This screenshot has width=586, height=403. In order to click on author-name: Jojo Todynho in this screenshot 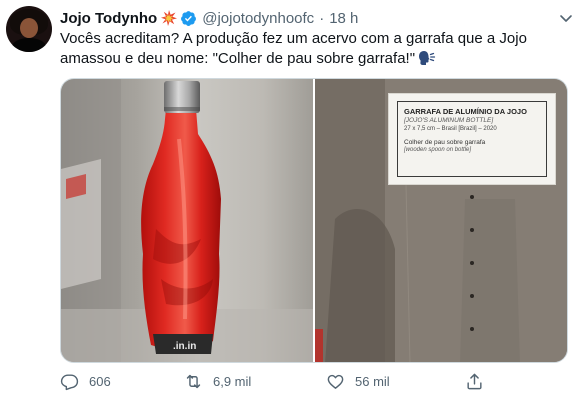, I will do `click(108, 18)`.